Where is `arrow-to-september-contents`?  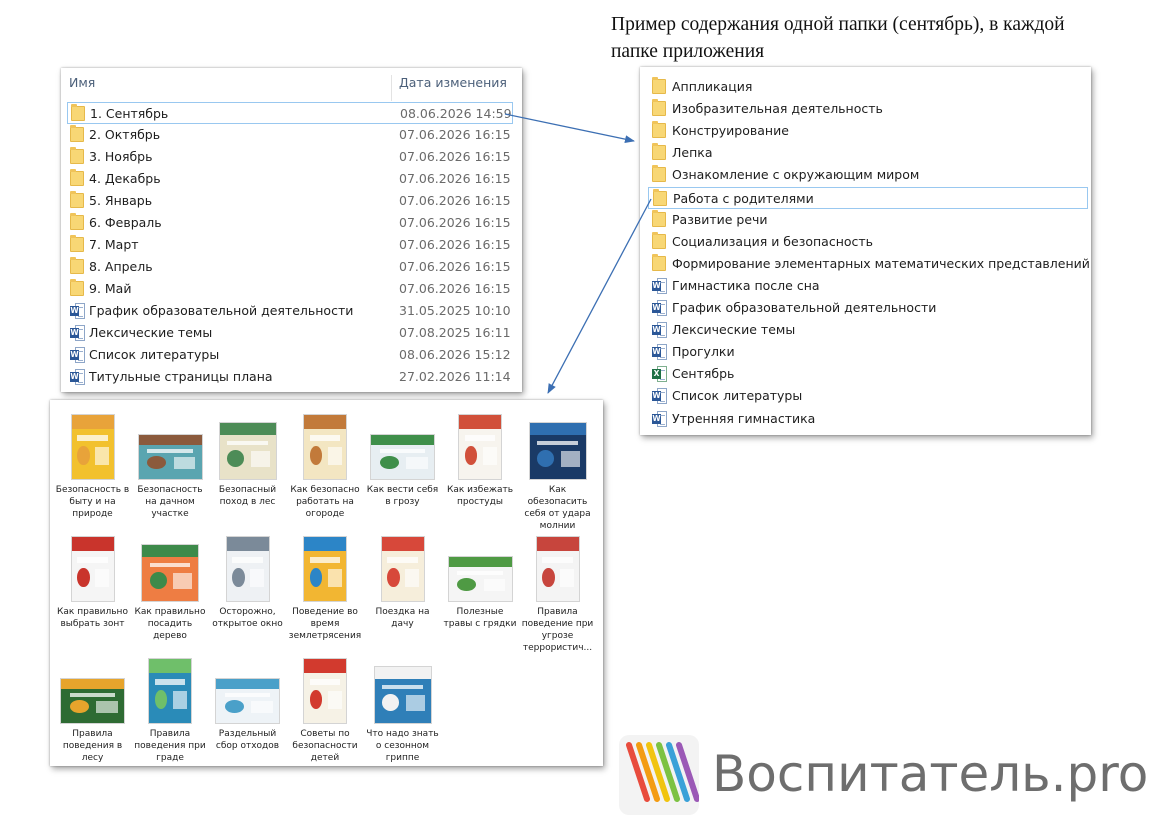 arrow-to-september-contents is located at coordinates (569, 128).